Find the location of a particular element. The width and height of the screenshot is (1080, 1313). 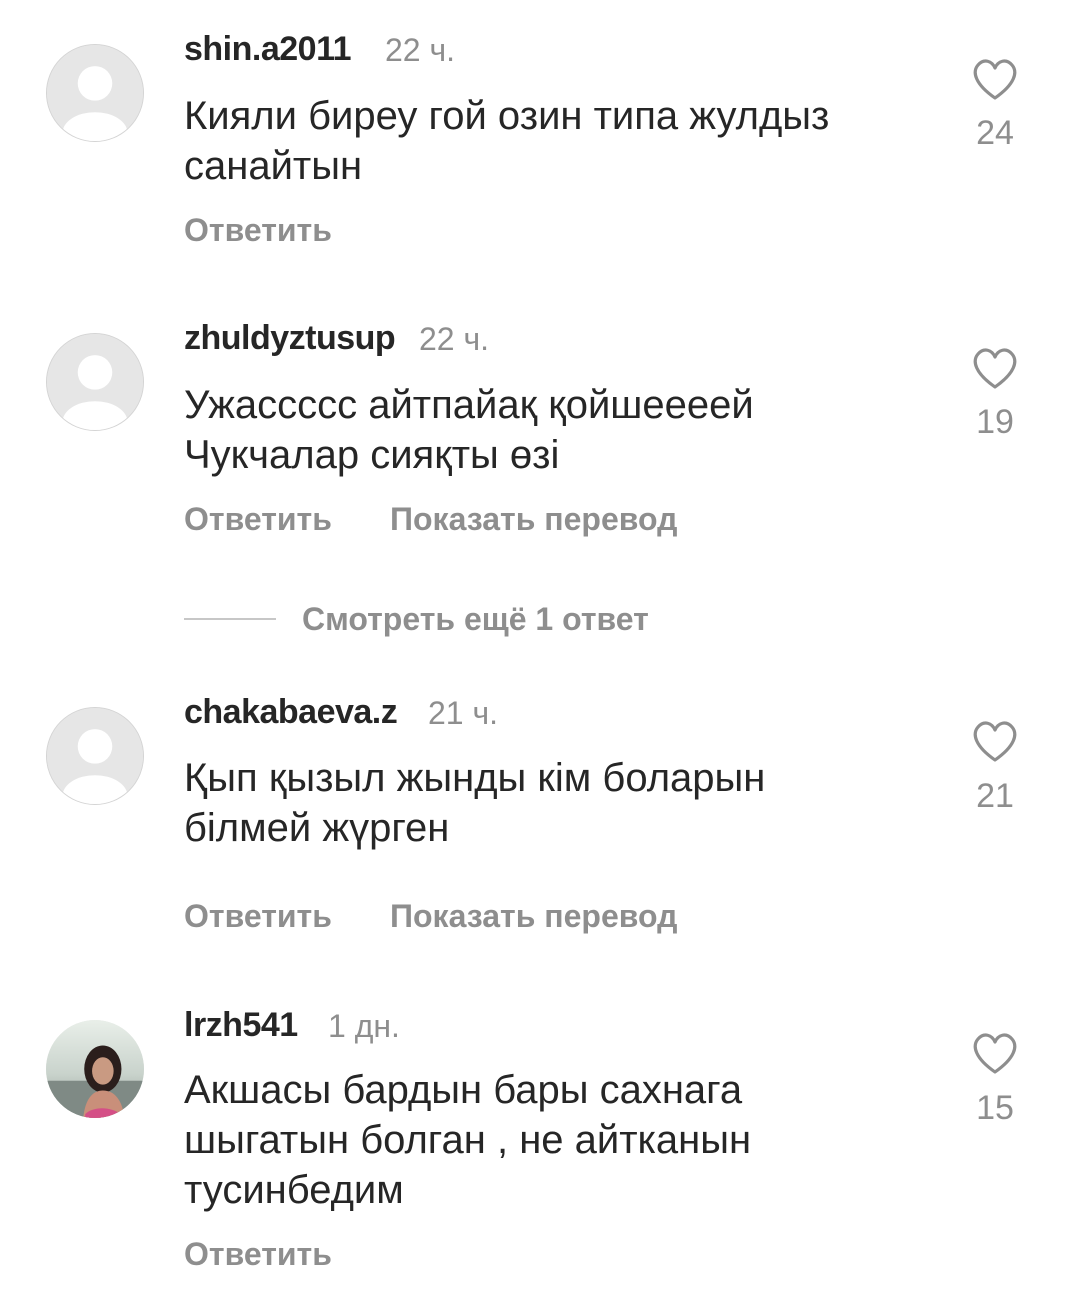

comment-text-line: шыгатын болган , не айтканын is located at coordinates (468, 1140).